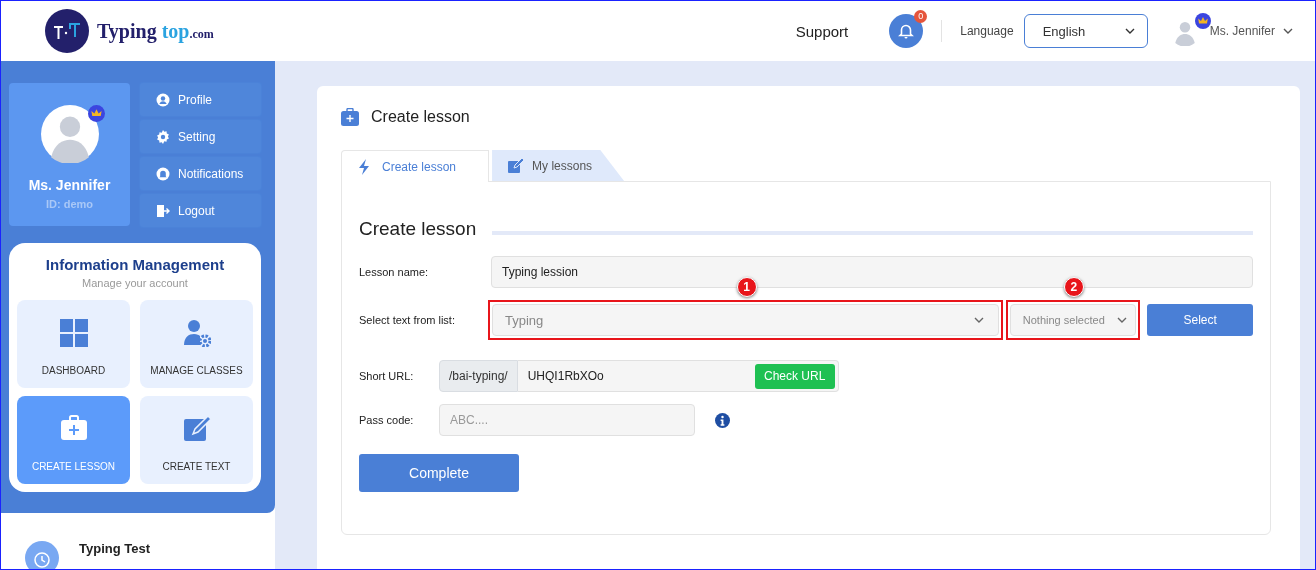 The height and width of the screenshot is (570, 1316). What do you see at coordinates (478, 376) in the screenshot?
I see `url-prefix: /bai-typing/` at bounding box center [478, 376].